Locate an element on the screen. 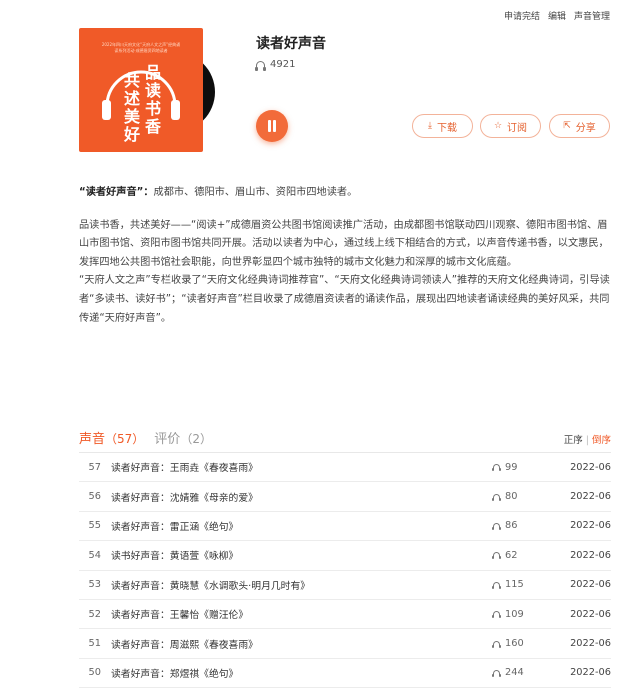 The image size is (640, 689). track-row: 56 读者好声音：沈婧雅《母亲的爱》 80 2022-06 is located at coordinates (345, 497).